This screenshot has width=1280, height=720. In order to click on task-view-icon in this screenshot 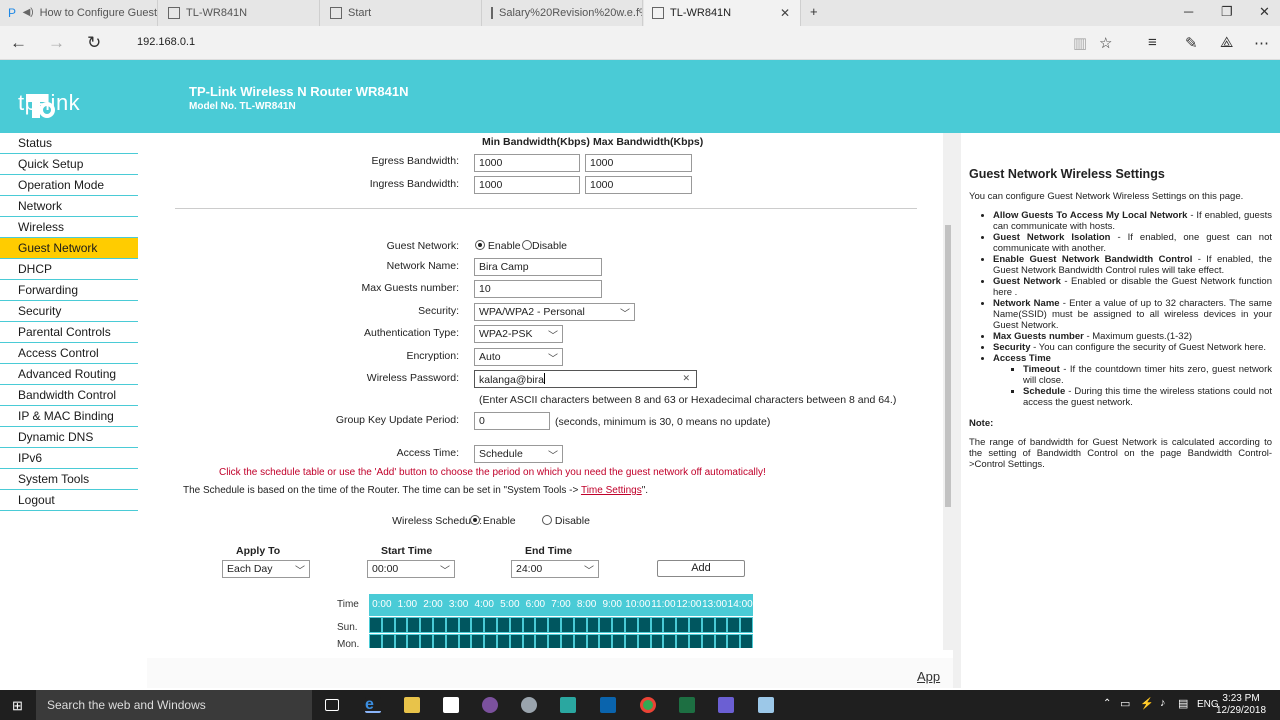, I will do `click(332, 705)`.